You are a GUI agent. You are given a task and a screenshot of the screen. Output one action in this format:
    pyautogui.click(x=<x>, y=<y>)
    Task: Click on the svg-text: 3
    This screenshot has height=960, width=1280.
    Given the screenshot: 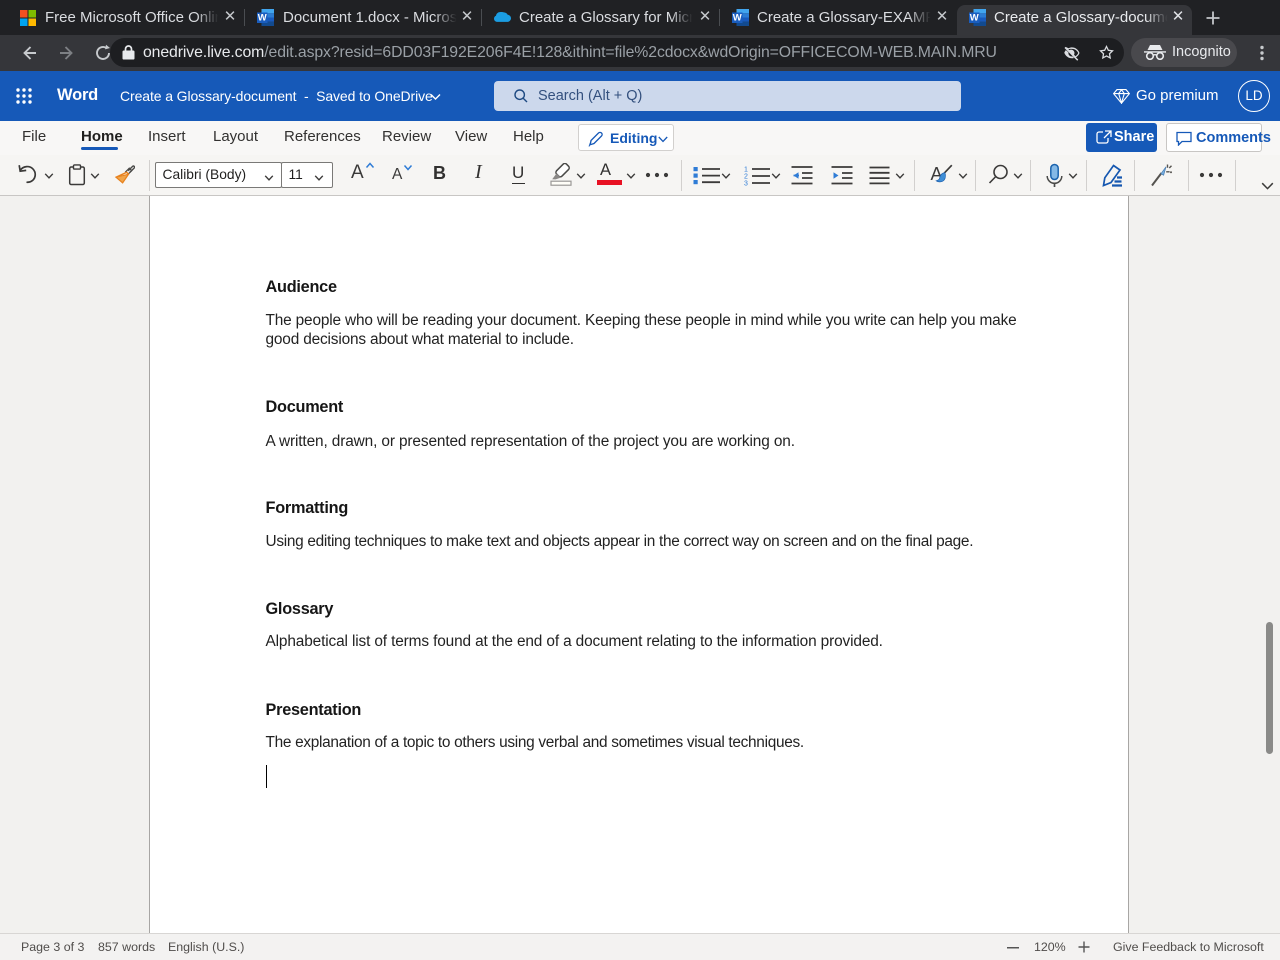 What is the action you would take?
    pyautogui.click(x=746, y=184)
    